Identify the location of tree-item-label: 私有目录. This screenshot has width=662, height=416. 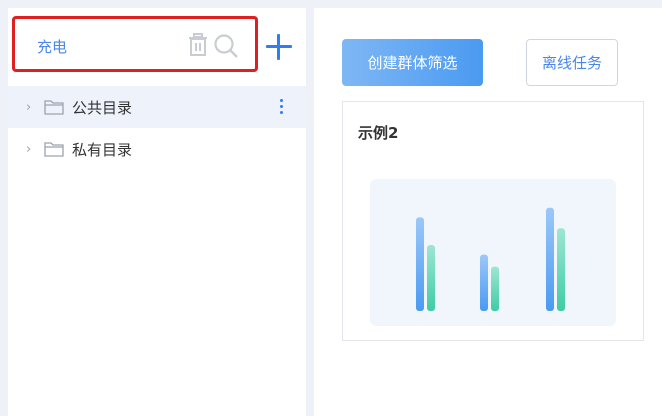
(102, 149).